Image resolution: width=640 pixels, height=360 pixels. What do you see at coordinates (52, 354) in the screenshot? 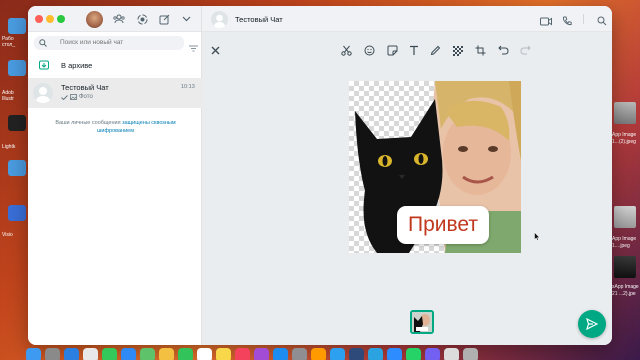
I see `launchpad-icon` at bounding box center [52, 354].